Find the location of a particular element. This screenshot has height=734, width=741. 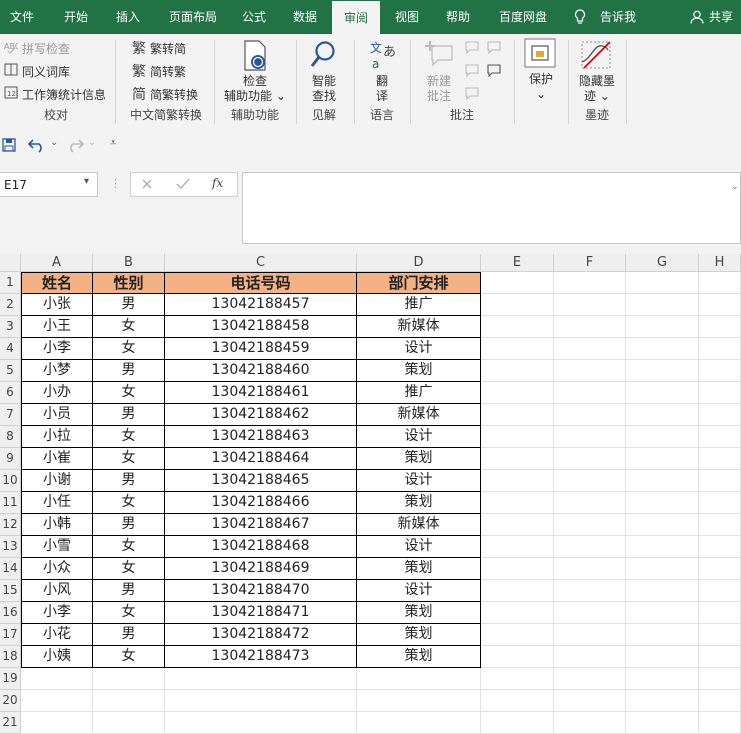

chinese-conversion-button: 简繁转换 is located at coordinates (174, 94).